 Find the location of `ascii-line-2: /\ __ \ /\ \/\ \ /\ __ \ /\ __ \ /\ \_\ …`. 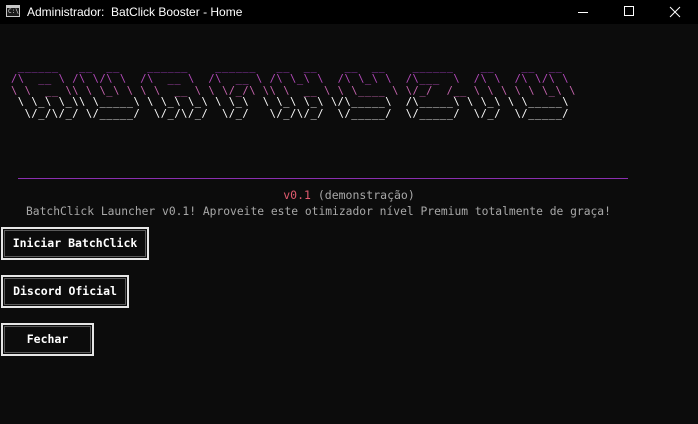

ascii-line-2: /\ __ \ /\ \/\ \ /\ __ \ /\ __ \ /\ \_\ … is located at coordinates (293, 78).